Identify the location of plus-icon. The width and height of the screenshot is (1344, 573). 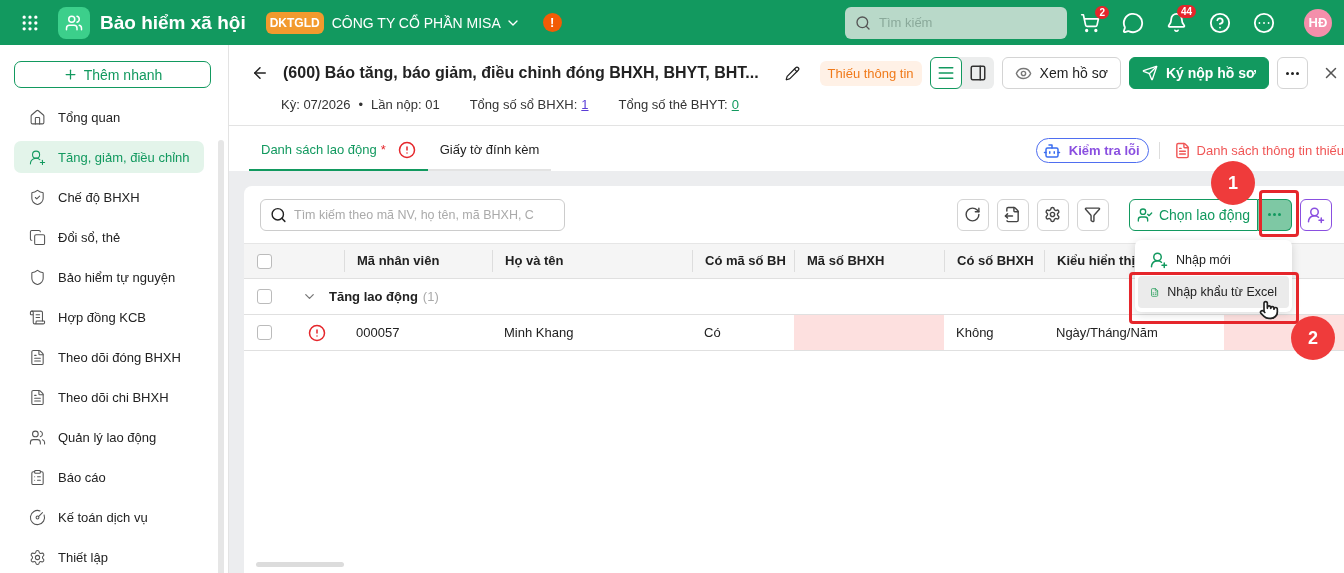
(70, 74).